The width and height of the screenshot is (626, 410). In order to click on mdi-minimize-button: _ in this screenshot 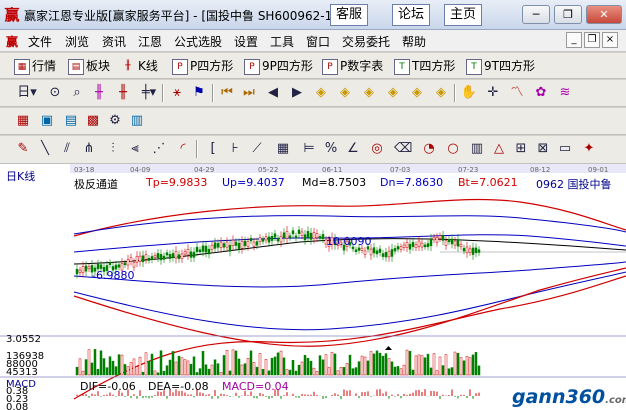, I will do `click(574, 40)`.